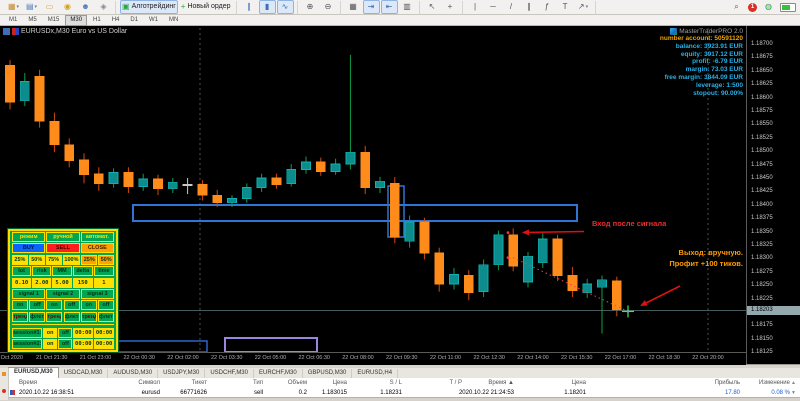 Image resolution: width=800 pixels, height=401 pixels. I want to click on fibonacci-icon: ƒ, so click(547, 7).